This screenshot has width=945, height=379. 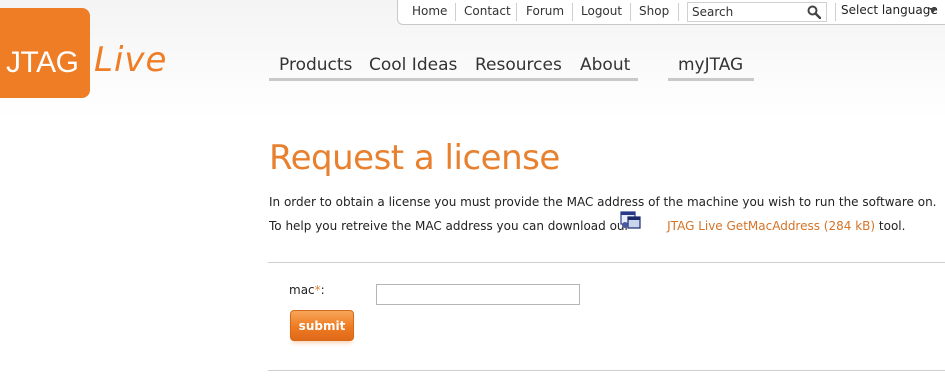 What do you see at coordinates (478, 294) in the screenshot?
I see `mac-input` at bounding box center [478, 294].